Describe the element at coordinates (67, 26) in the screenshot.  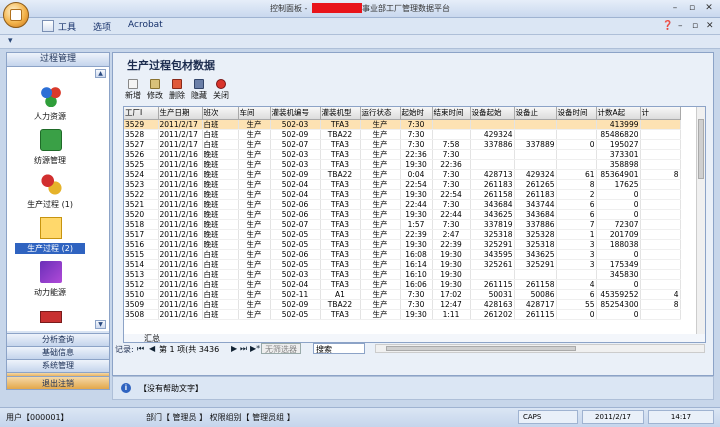
I see `menu-tools: 工具` at that location.